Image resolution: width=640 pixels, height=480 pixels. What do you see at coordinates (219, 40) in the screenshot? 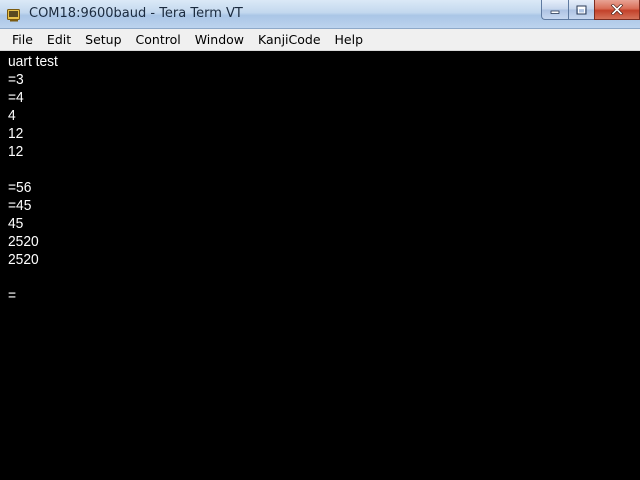
I see `menu-window: Window` at bounding box center [219, 40].